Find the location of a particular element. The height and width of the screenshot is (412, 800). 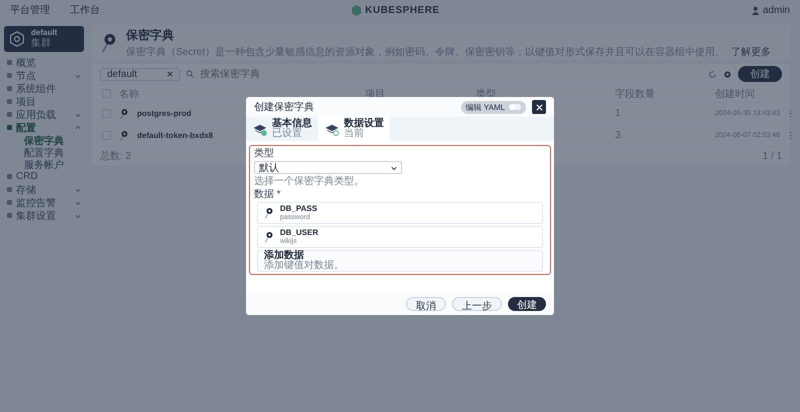

settings-icon is located at coordinates (727, 74).